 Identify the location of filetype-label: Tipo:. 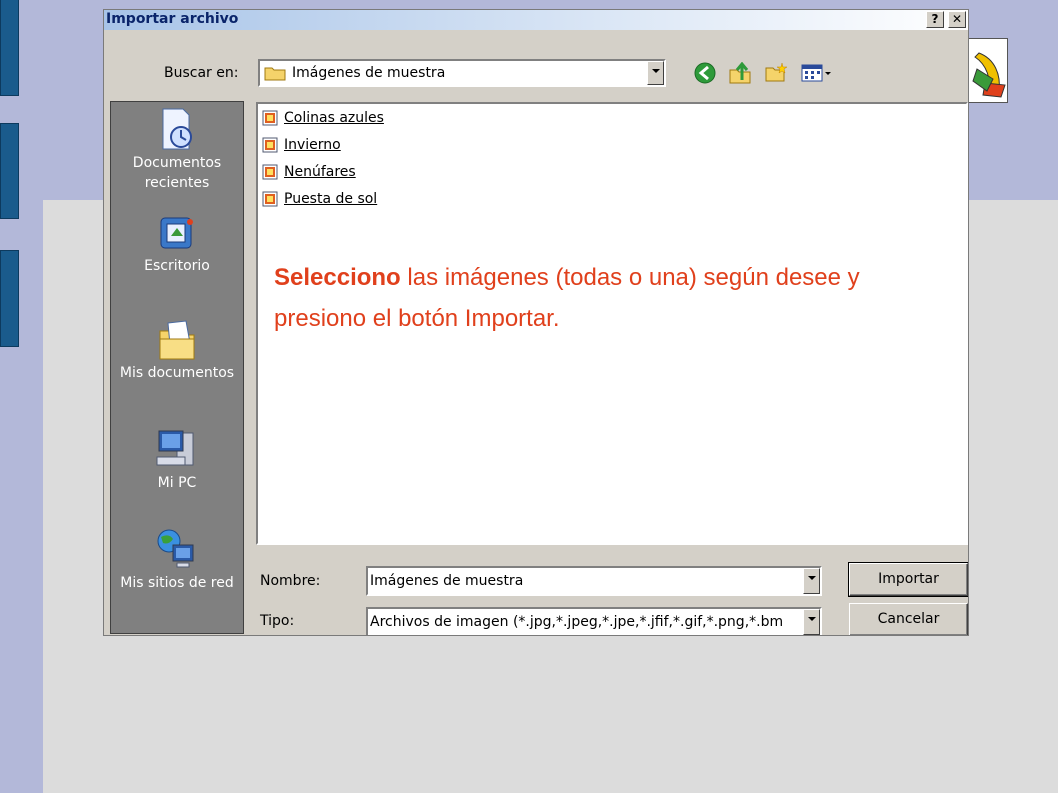
(277, 621).